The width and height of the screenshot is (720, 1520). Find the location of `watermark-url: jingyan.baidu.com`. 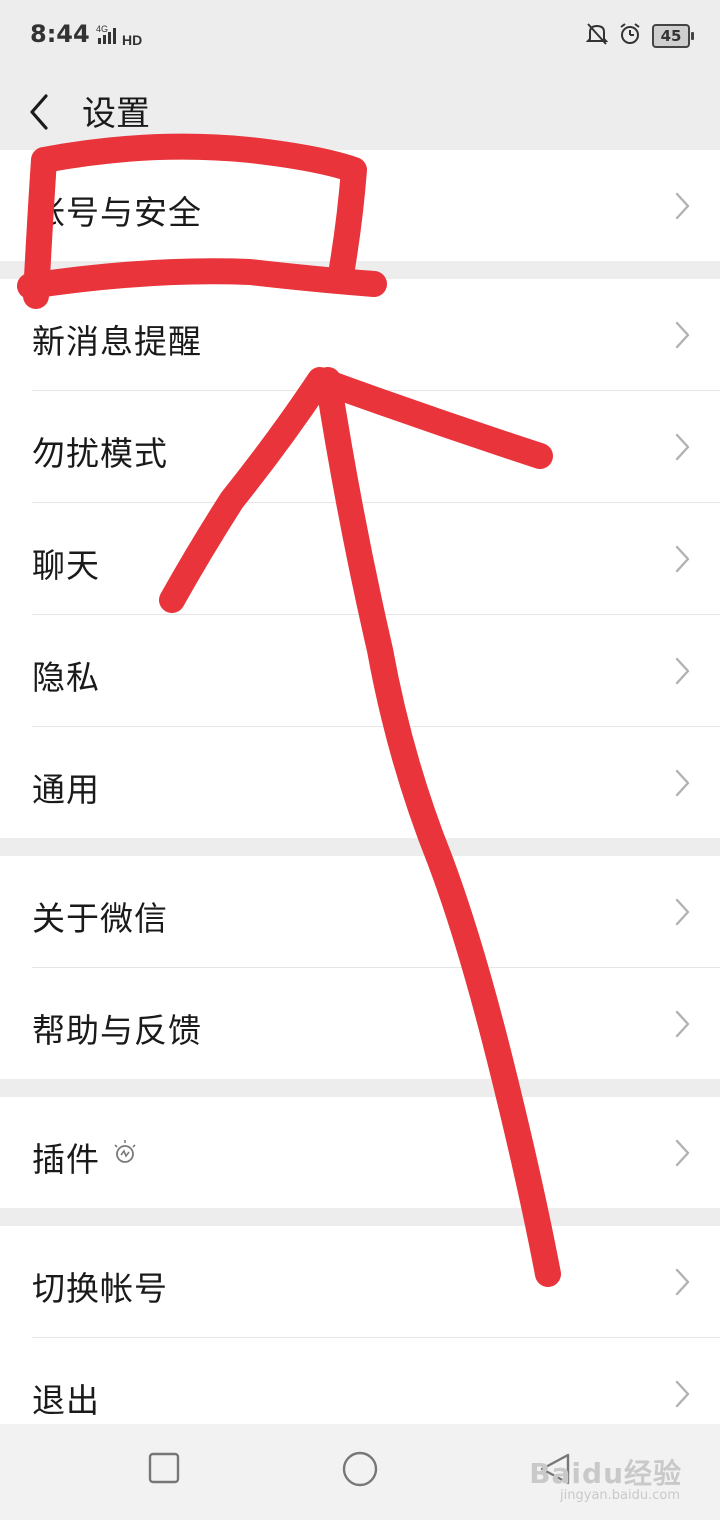

watermark-url: jingyan.baidu.com is located at coordinates (620, 1495).